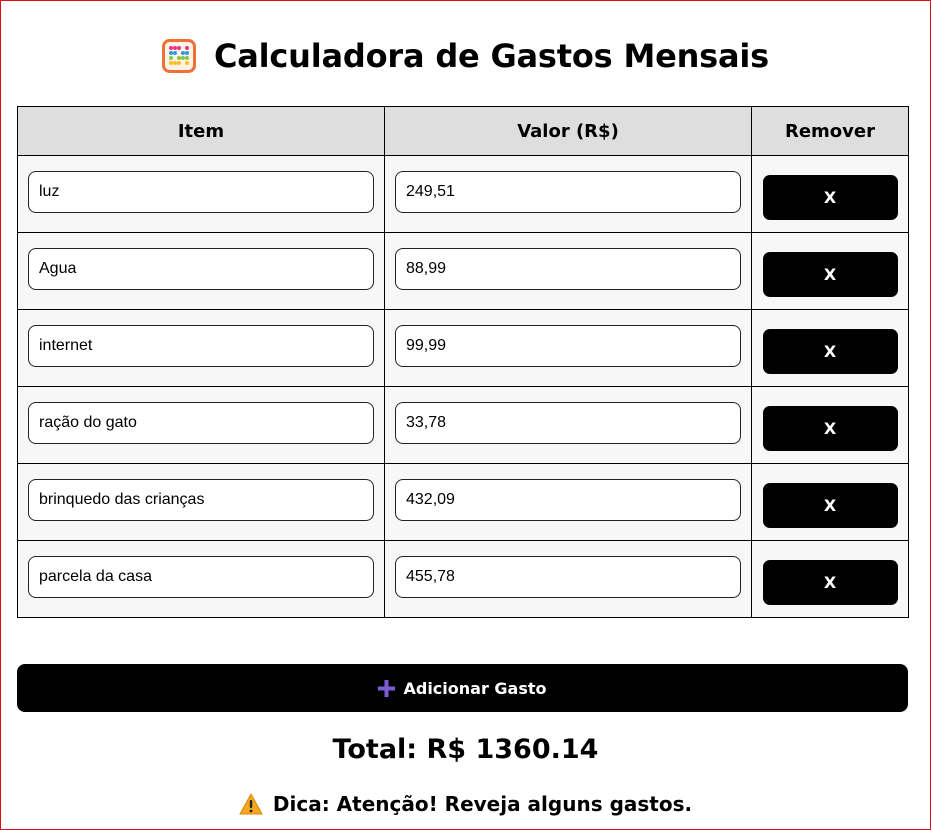 This screenshot has height=830, width=931. I want to click on table-row: ração do gato 33,78 X, so click(463, 425).